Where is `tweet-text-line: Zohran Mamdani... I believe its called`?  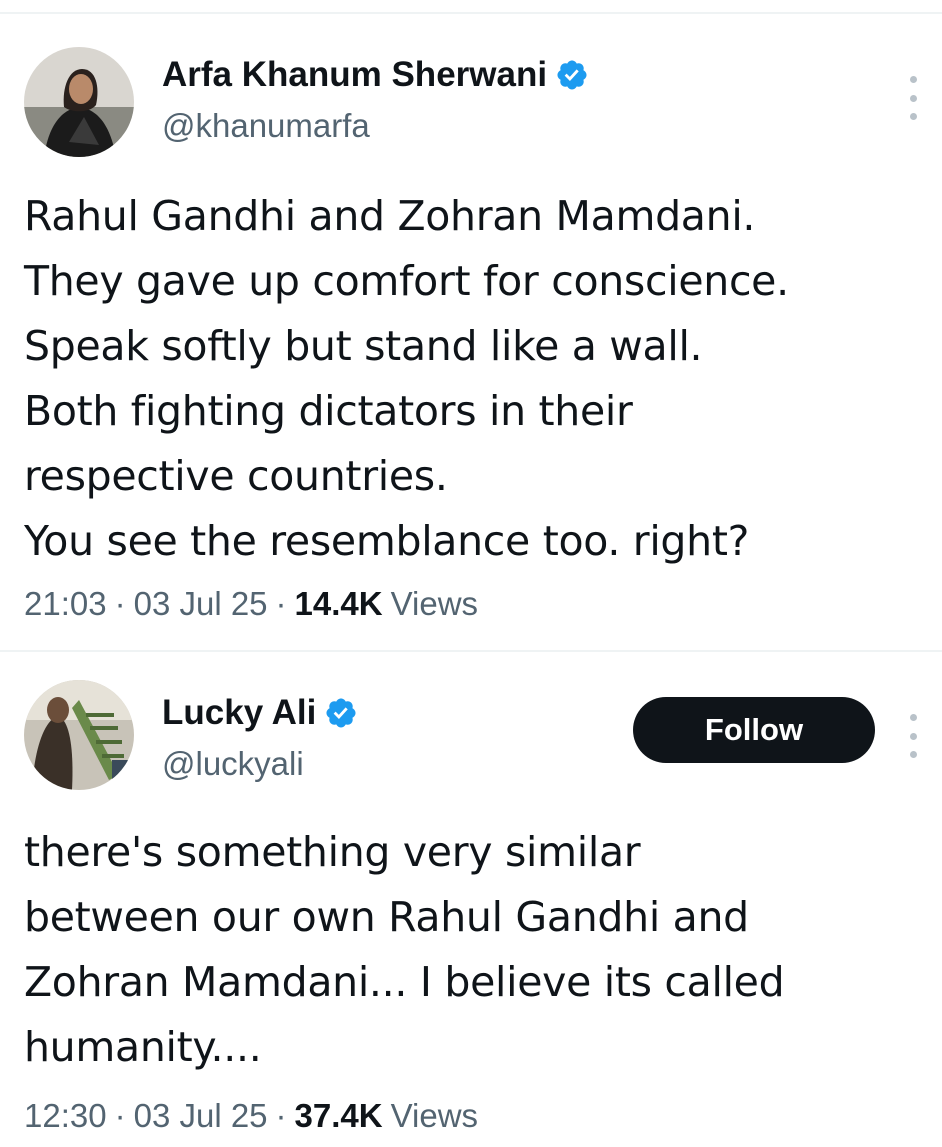
tweet-text-line: Zohran Mamdani... I believe its called is located at coordinates (404, 982).